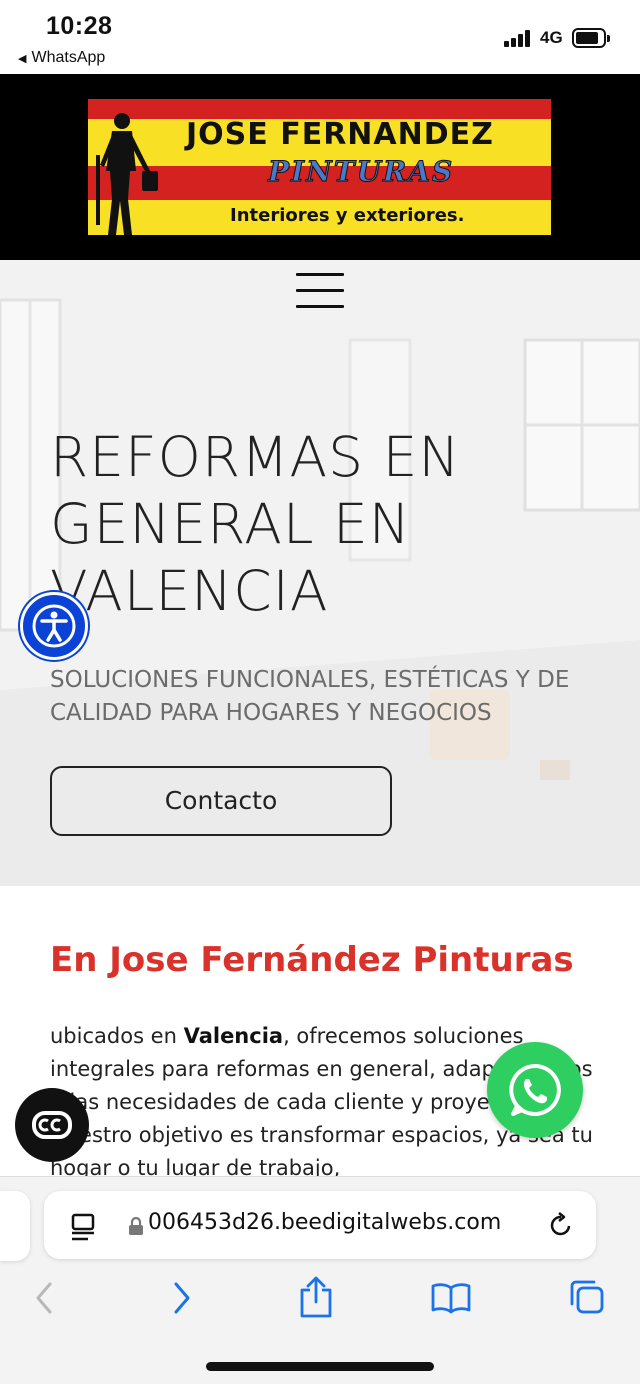 Image resolution: width=640 pixels, height=1384 pixels. What do you see at coordinates (361, 172) in the screenshot?
I see `logo-script-text: PINTURAS` at bounding box center [361, 172].